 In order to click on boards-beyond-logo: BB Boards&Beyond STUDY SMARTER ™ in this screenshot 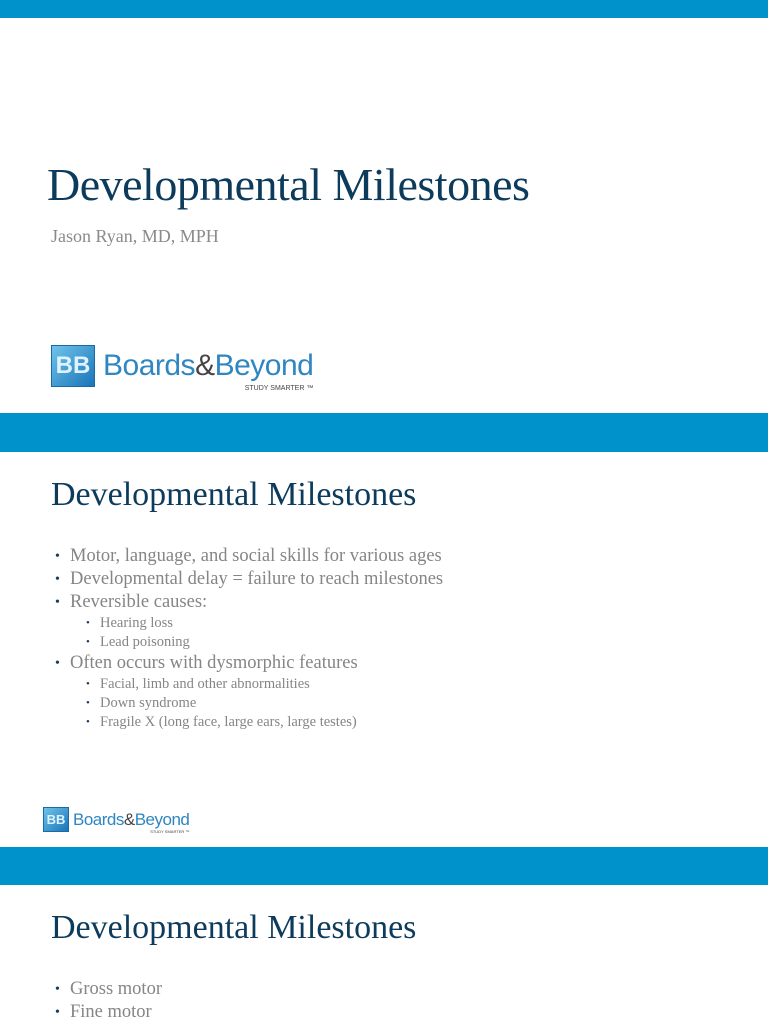, I will do `click(182, 368)`.